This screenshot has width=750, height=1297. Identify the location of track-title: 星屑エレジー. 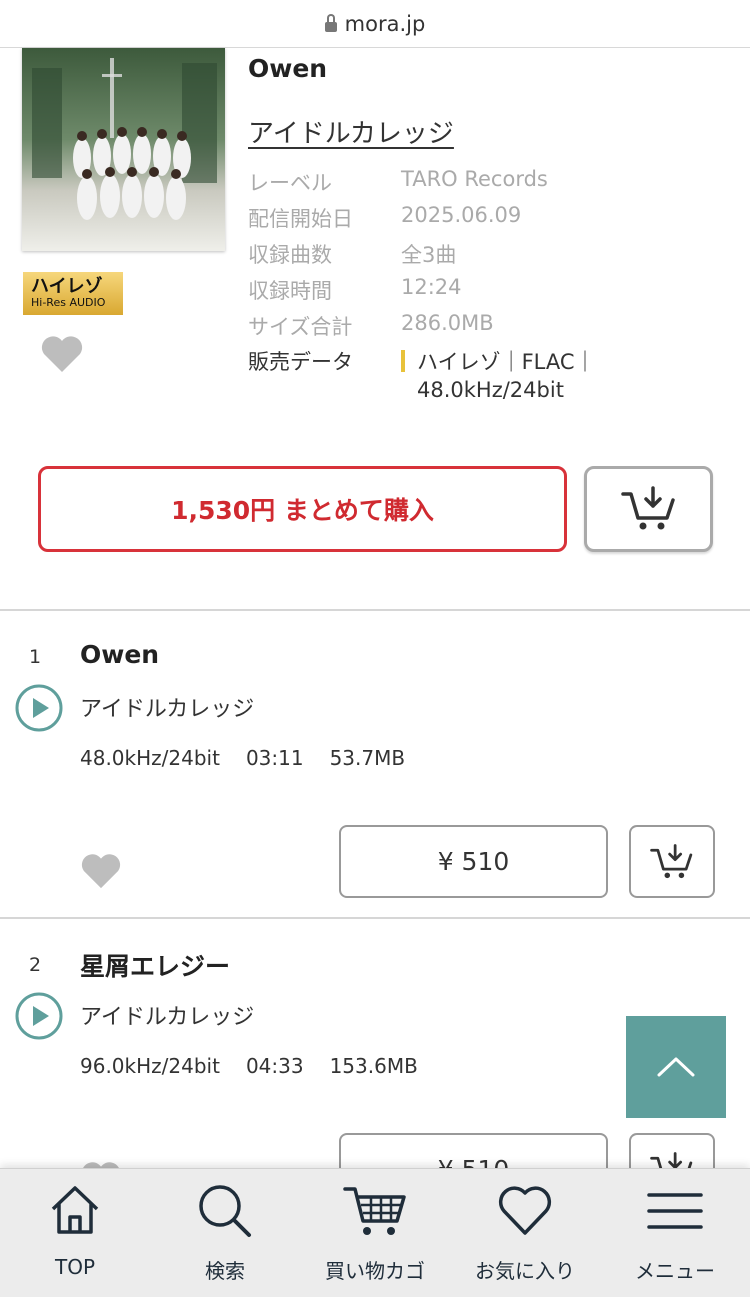
(155, 965).